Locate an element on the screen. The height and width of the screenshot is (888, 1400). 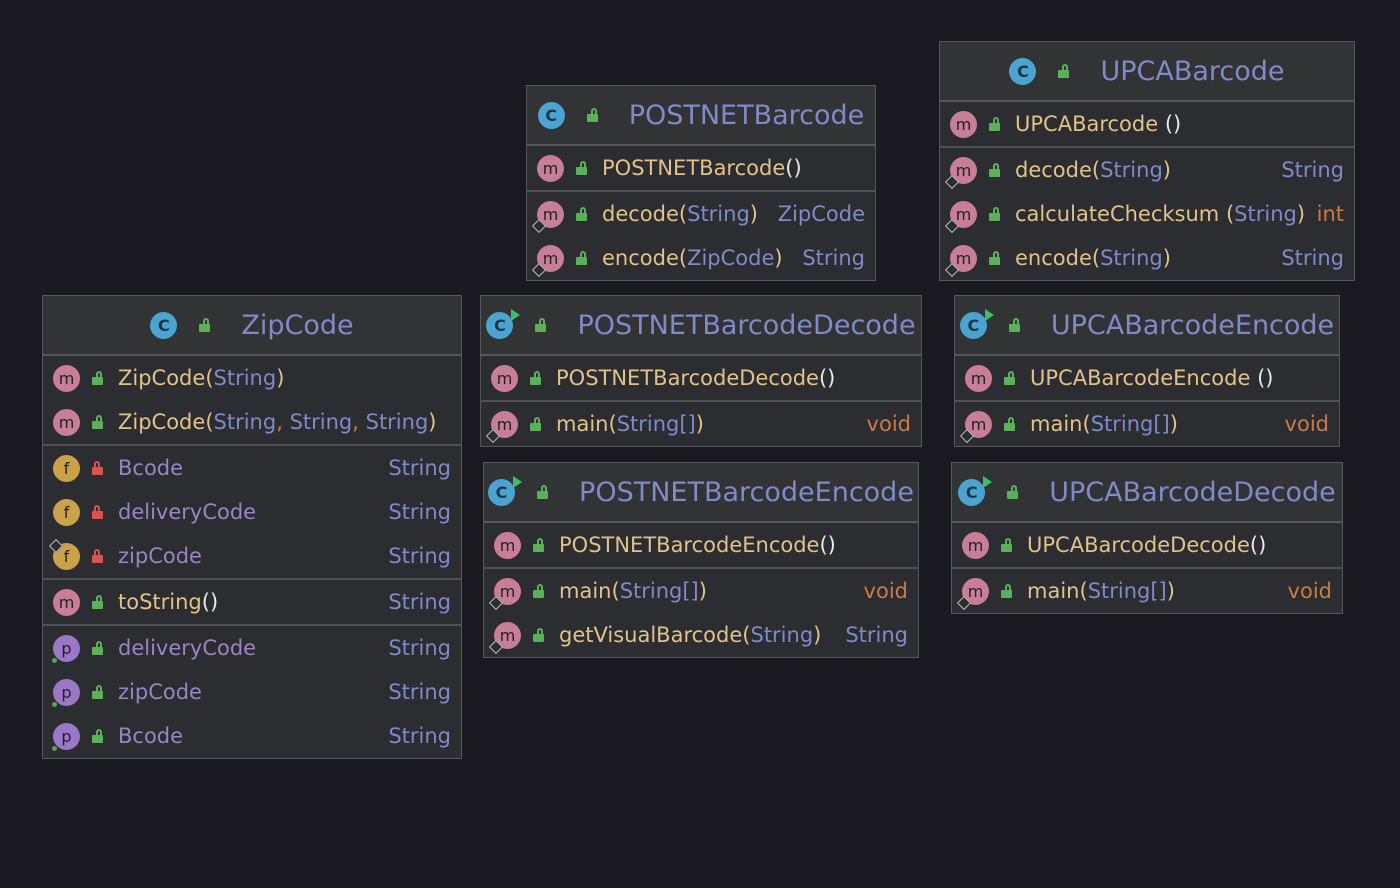
member-name: getVisualBarcode is located at coordinates (651, 635).